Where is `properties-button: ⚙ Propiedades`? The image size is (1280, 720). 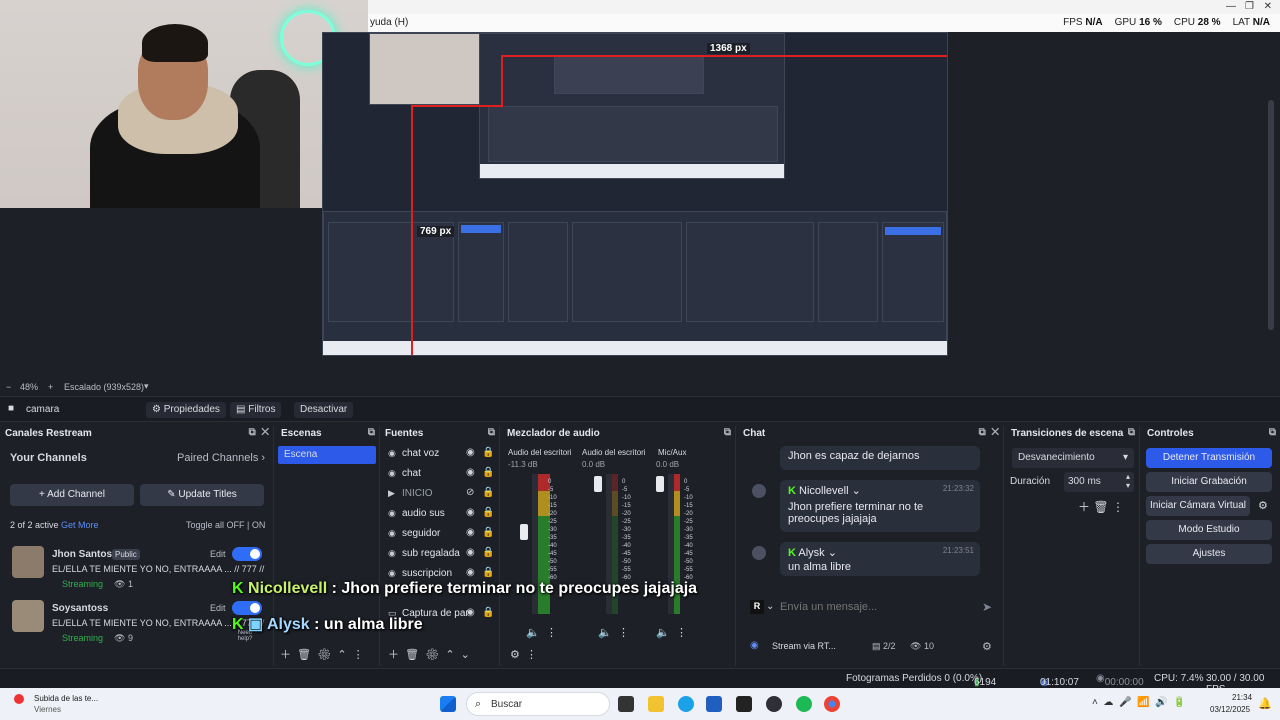
properties-button: ⚙ Propiedades is located at coordinates (186, 410).